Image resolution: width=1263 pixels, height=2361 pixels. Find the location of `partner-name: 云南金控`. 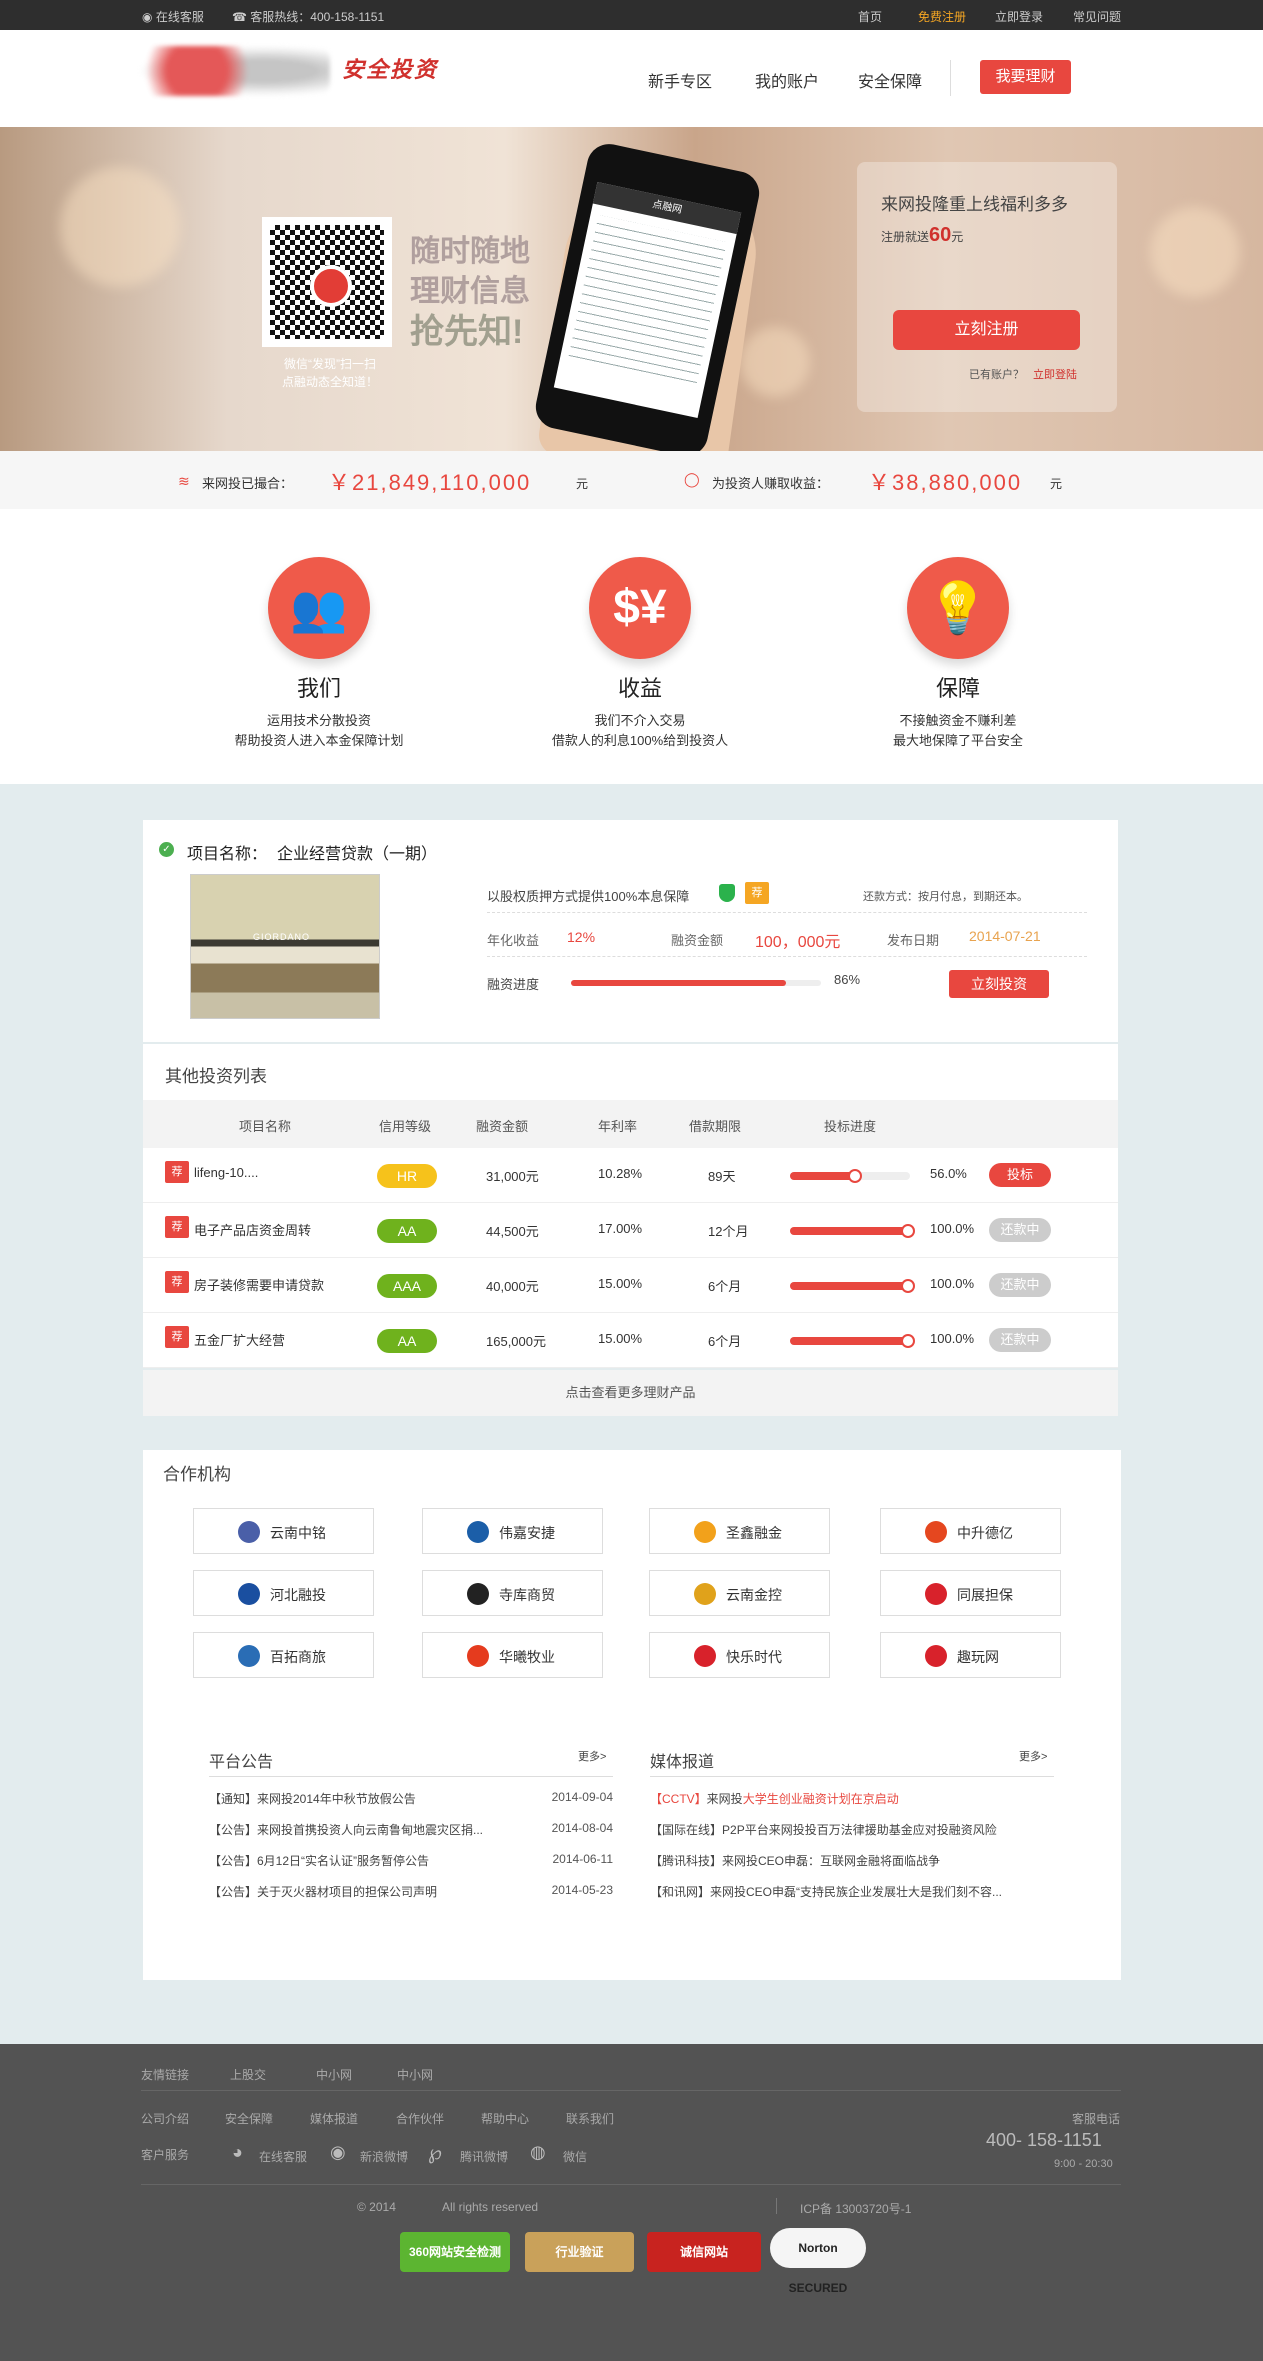

partner-name: 云南金控 is located at coordinates (754, 1595).